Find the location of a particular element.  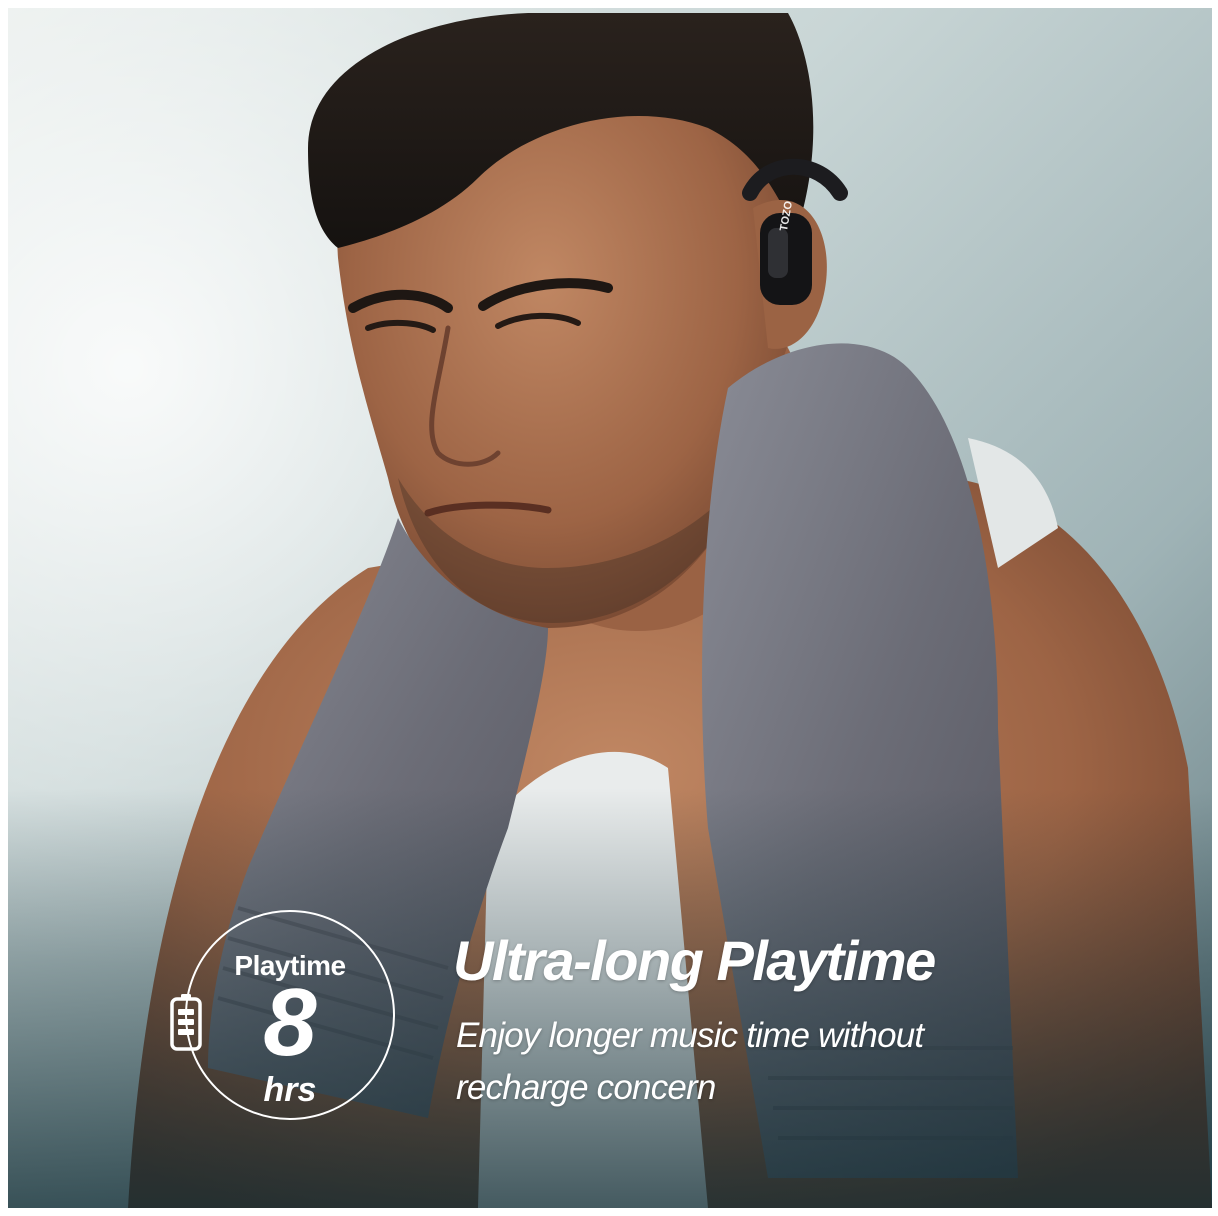

badge-value: 8 is located at coordinates (290, 1022).